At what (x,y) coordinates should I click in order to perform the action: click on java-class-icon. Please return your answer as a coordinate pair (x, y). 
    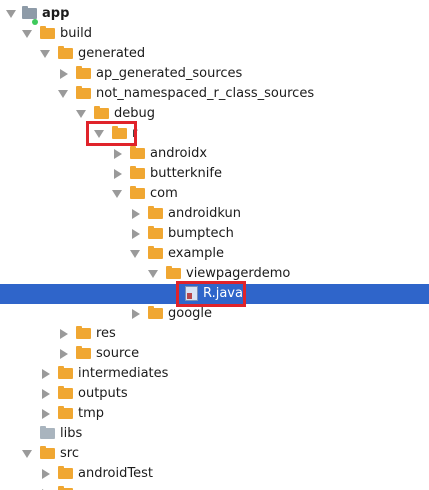
    Looking at the image, I should click on (191, 293).